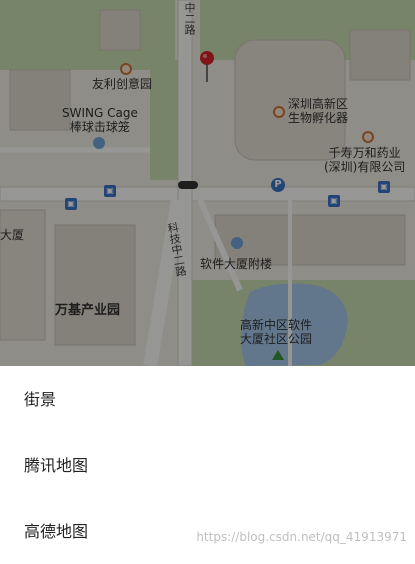 The width and height of the screenshot is (415, 564). I want to click on watermark: https://blog.csdn.net/qq_41913971, so click(301, 537).